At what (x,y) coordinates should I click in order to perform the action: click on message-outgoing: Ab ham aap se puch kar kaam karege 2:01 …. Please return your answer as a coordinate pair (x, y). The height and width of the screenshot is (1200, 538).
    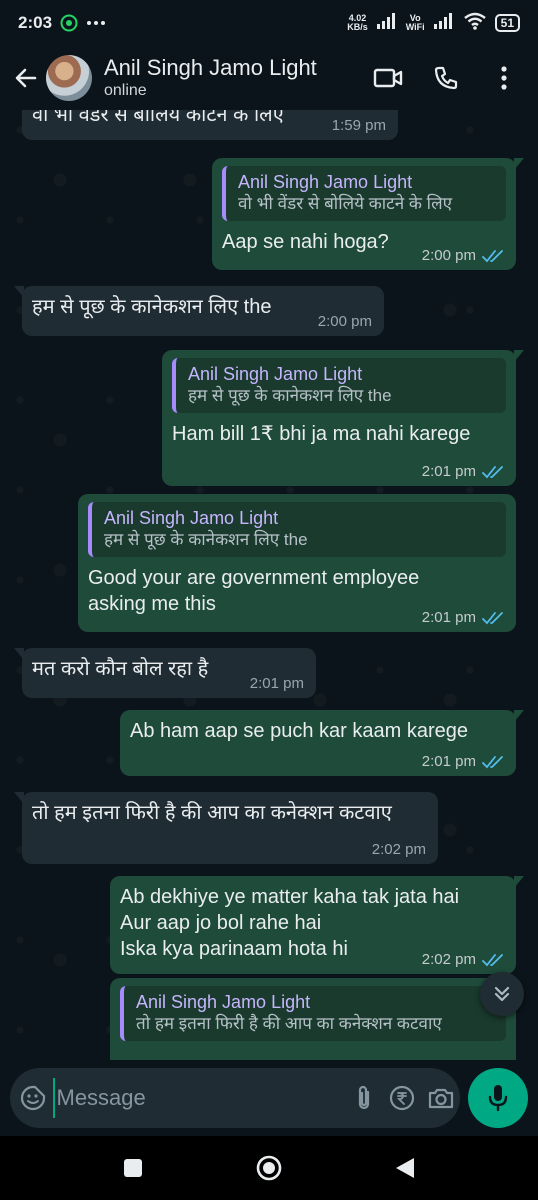
    Looking at the image, I should click on (322, 743).